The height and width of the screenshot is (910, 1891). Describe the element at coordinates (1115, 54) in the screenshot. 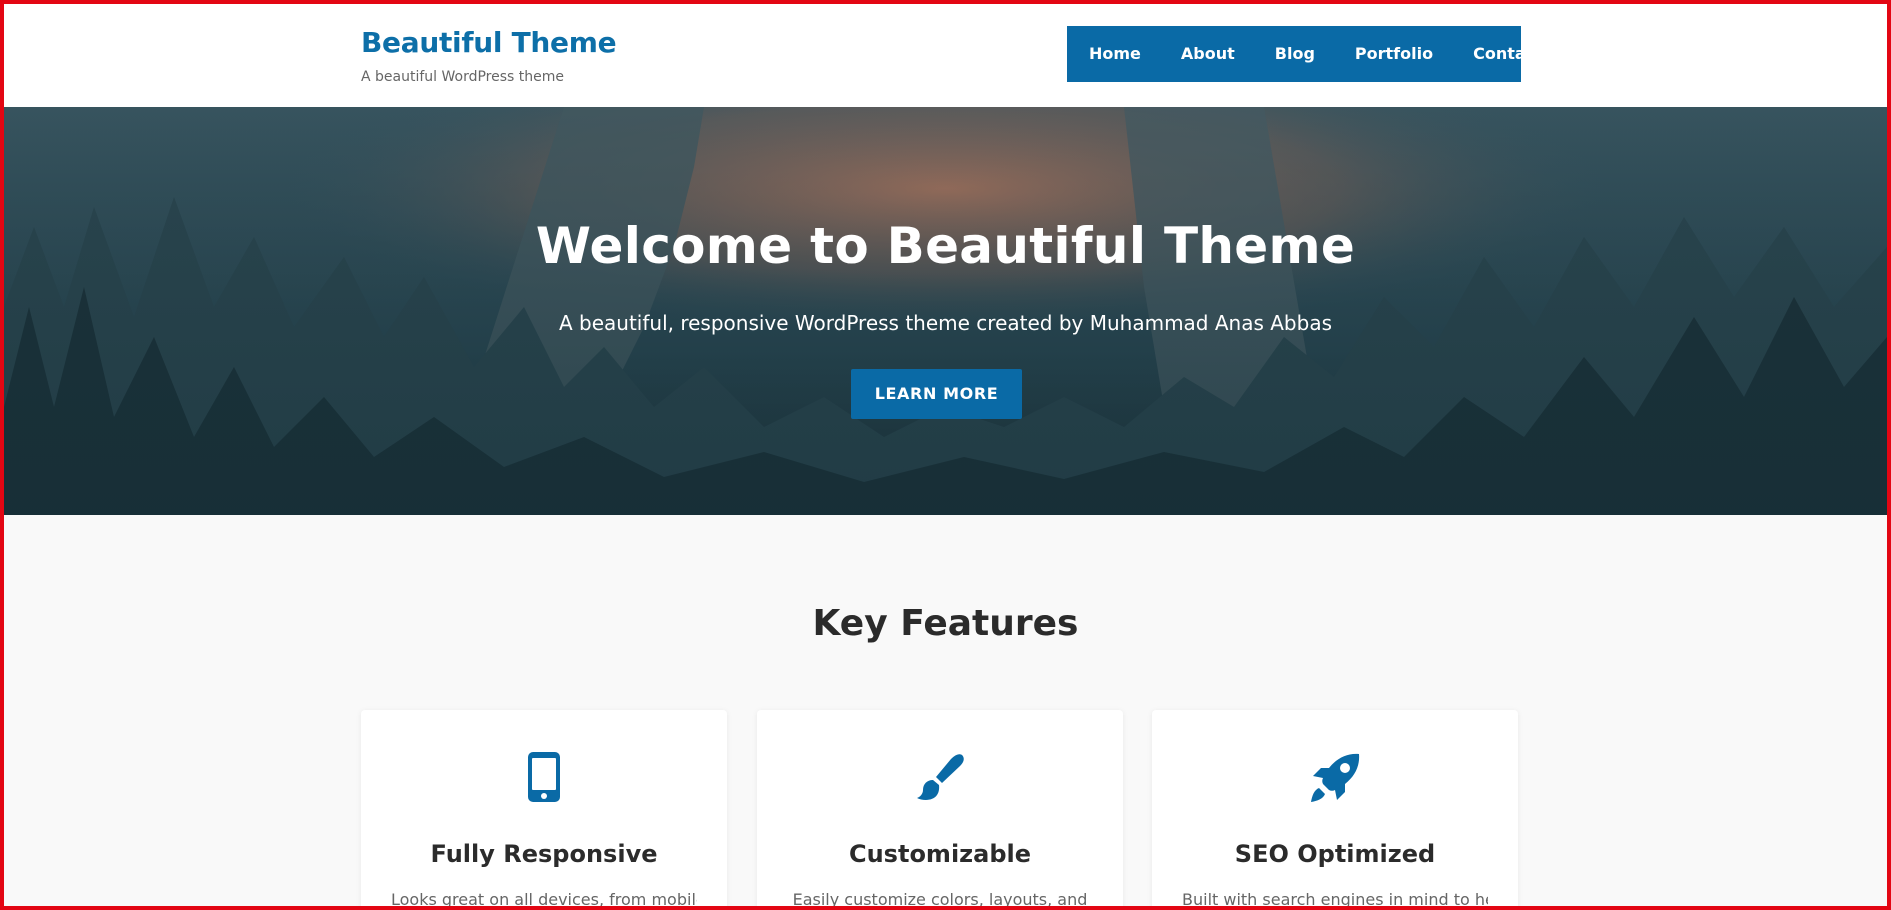

I see `nav-item-home: Home` at that location.